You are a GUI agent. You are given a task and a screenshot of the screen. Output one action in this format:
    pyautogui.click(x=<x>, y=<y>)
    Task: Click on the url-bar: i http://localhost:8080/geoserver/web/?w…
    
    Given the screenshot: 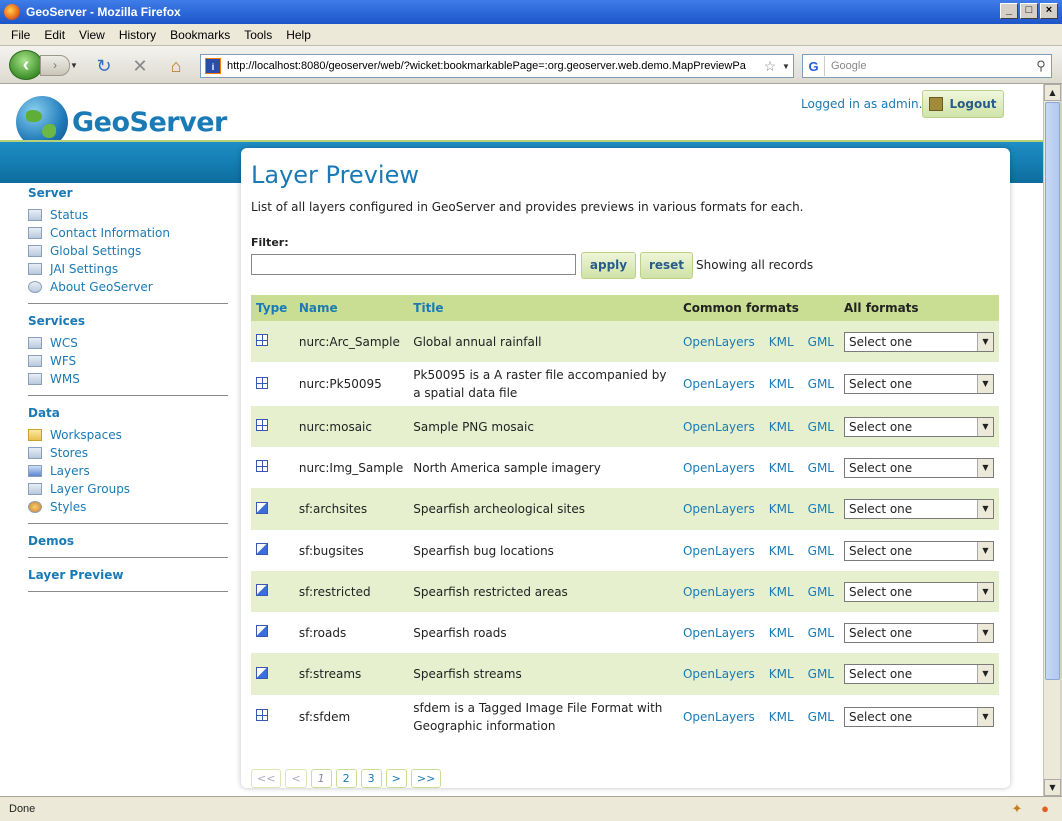 What is the action you would take?
    pyautogui.click(x=497, y=66)
    